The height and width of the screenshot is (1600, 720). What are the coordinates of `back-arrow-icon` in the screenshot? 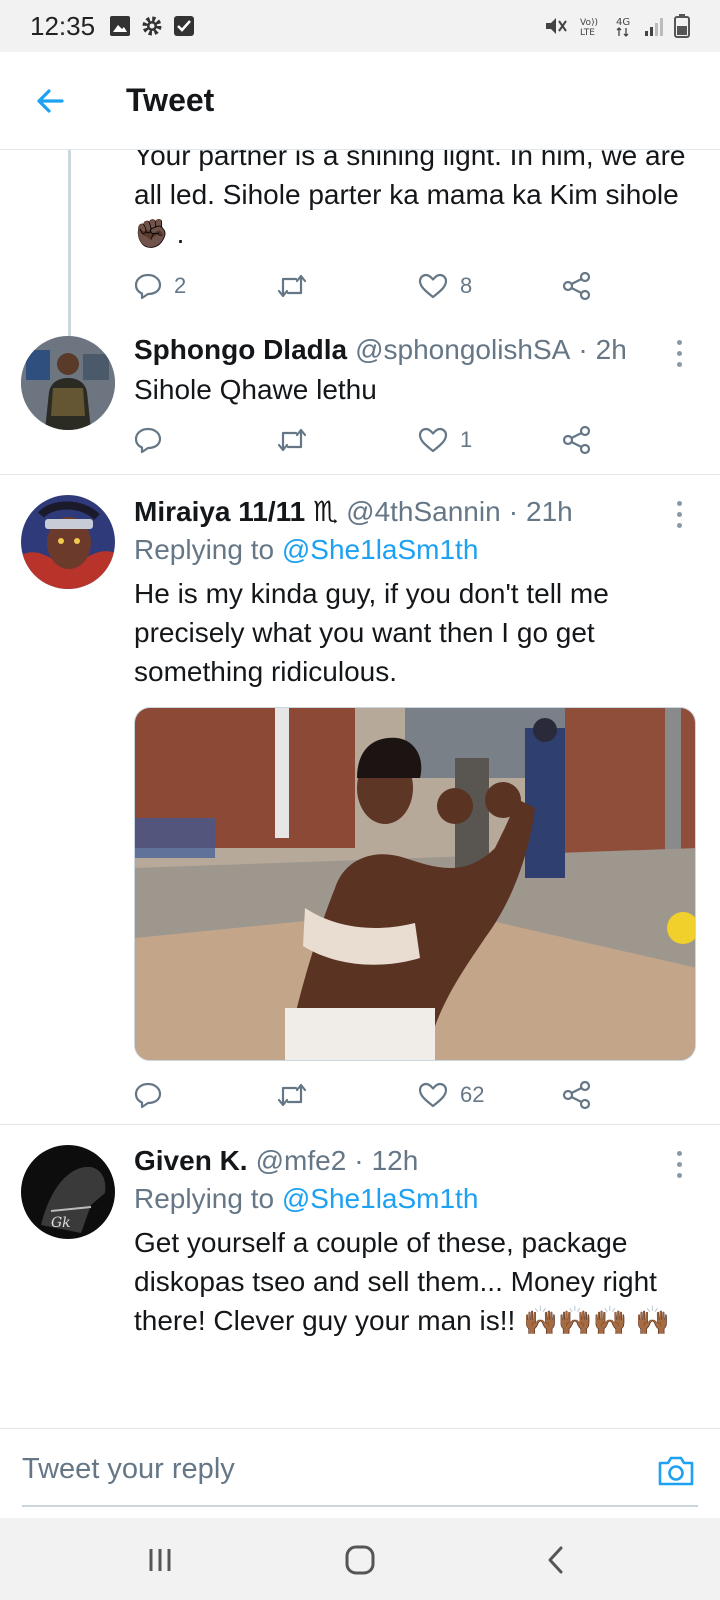 It's located at (50, 100).